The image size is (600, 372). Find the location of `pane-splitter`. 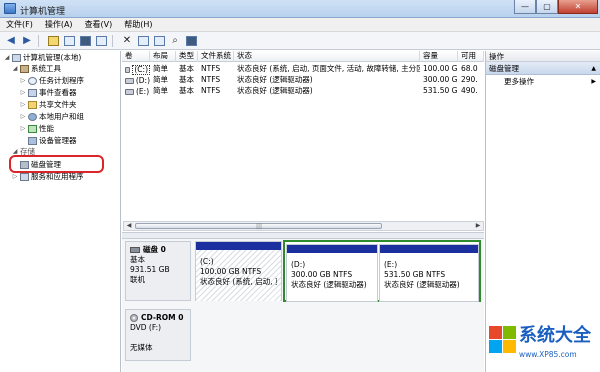

pane-splitter is located at coordinates (303, 235).